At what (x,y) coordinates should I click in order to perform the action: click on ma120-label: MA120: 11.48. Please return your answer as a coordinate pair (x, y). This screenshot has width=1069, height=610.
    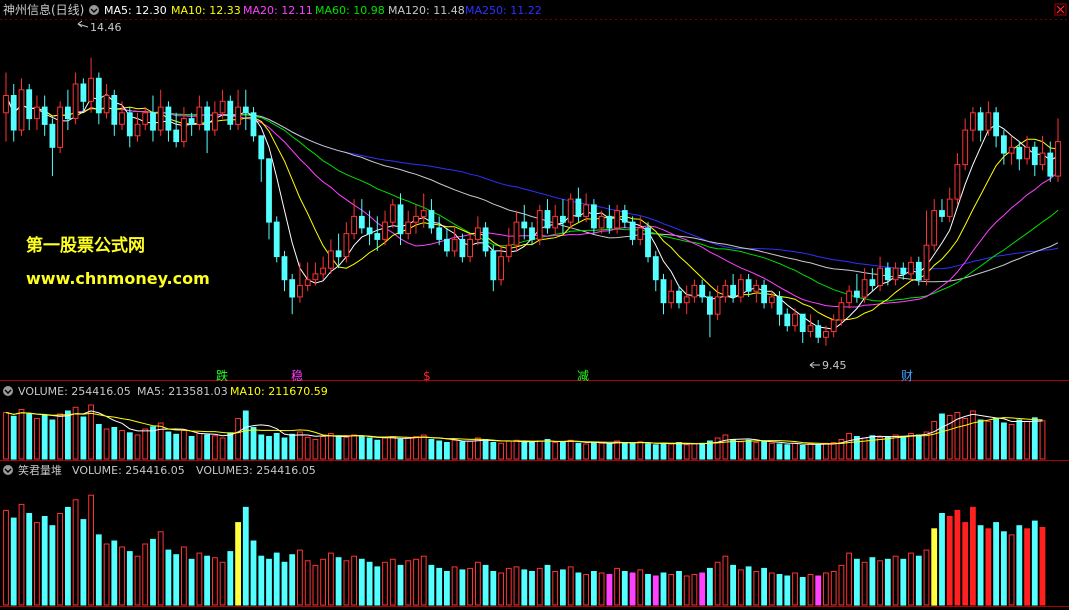
    Looking at the image, I should click on (426, 10).